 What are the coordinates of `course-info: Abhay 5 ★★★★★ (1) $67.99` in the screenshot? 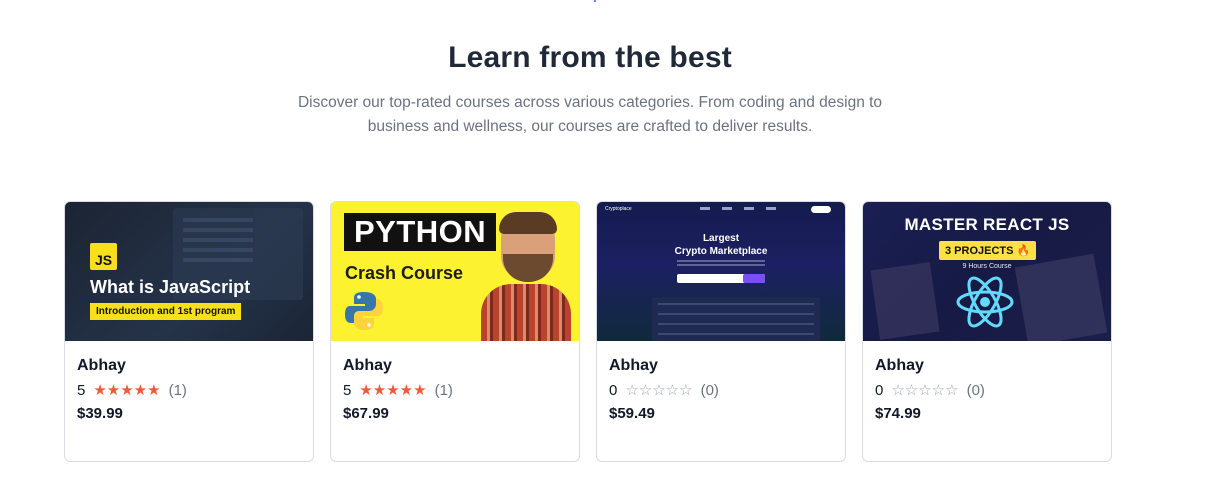 It's located at (455, 381).